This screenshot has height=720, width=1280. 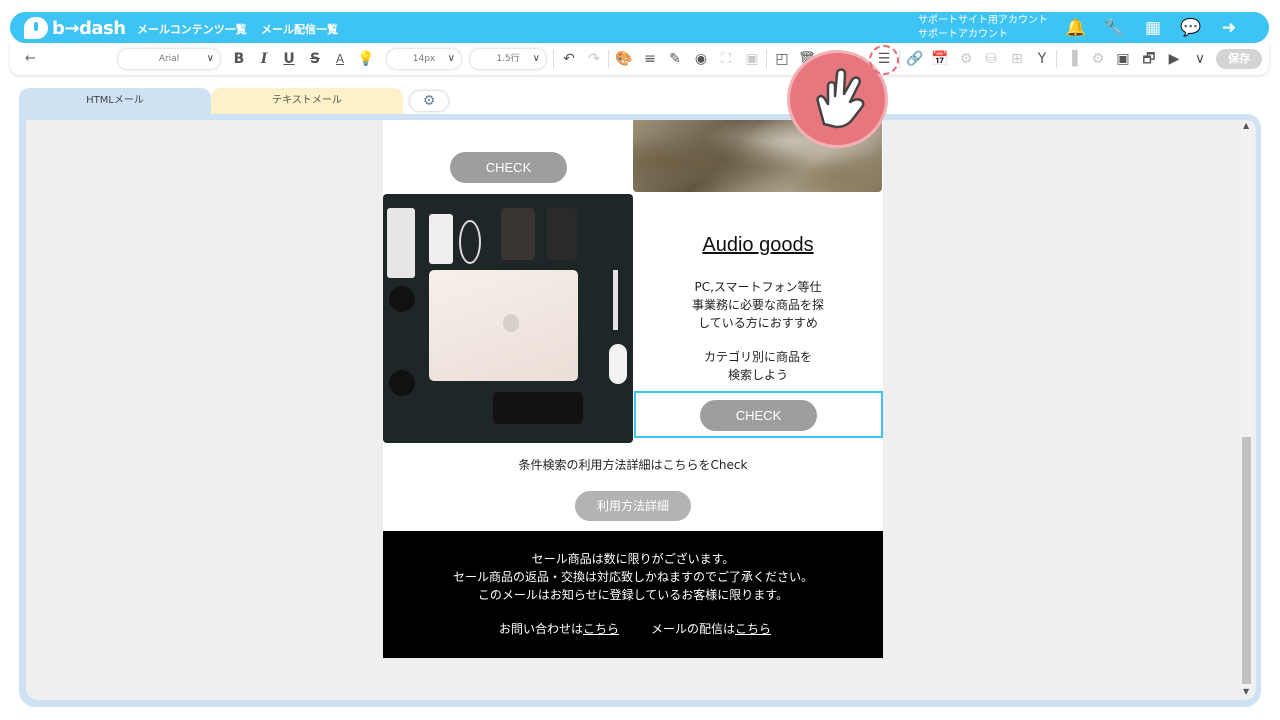 I want to click on check-button-top: CHECK, so click(x=508, y=167).